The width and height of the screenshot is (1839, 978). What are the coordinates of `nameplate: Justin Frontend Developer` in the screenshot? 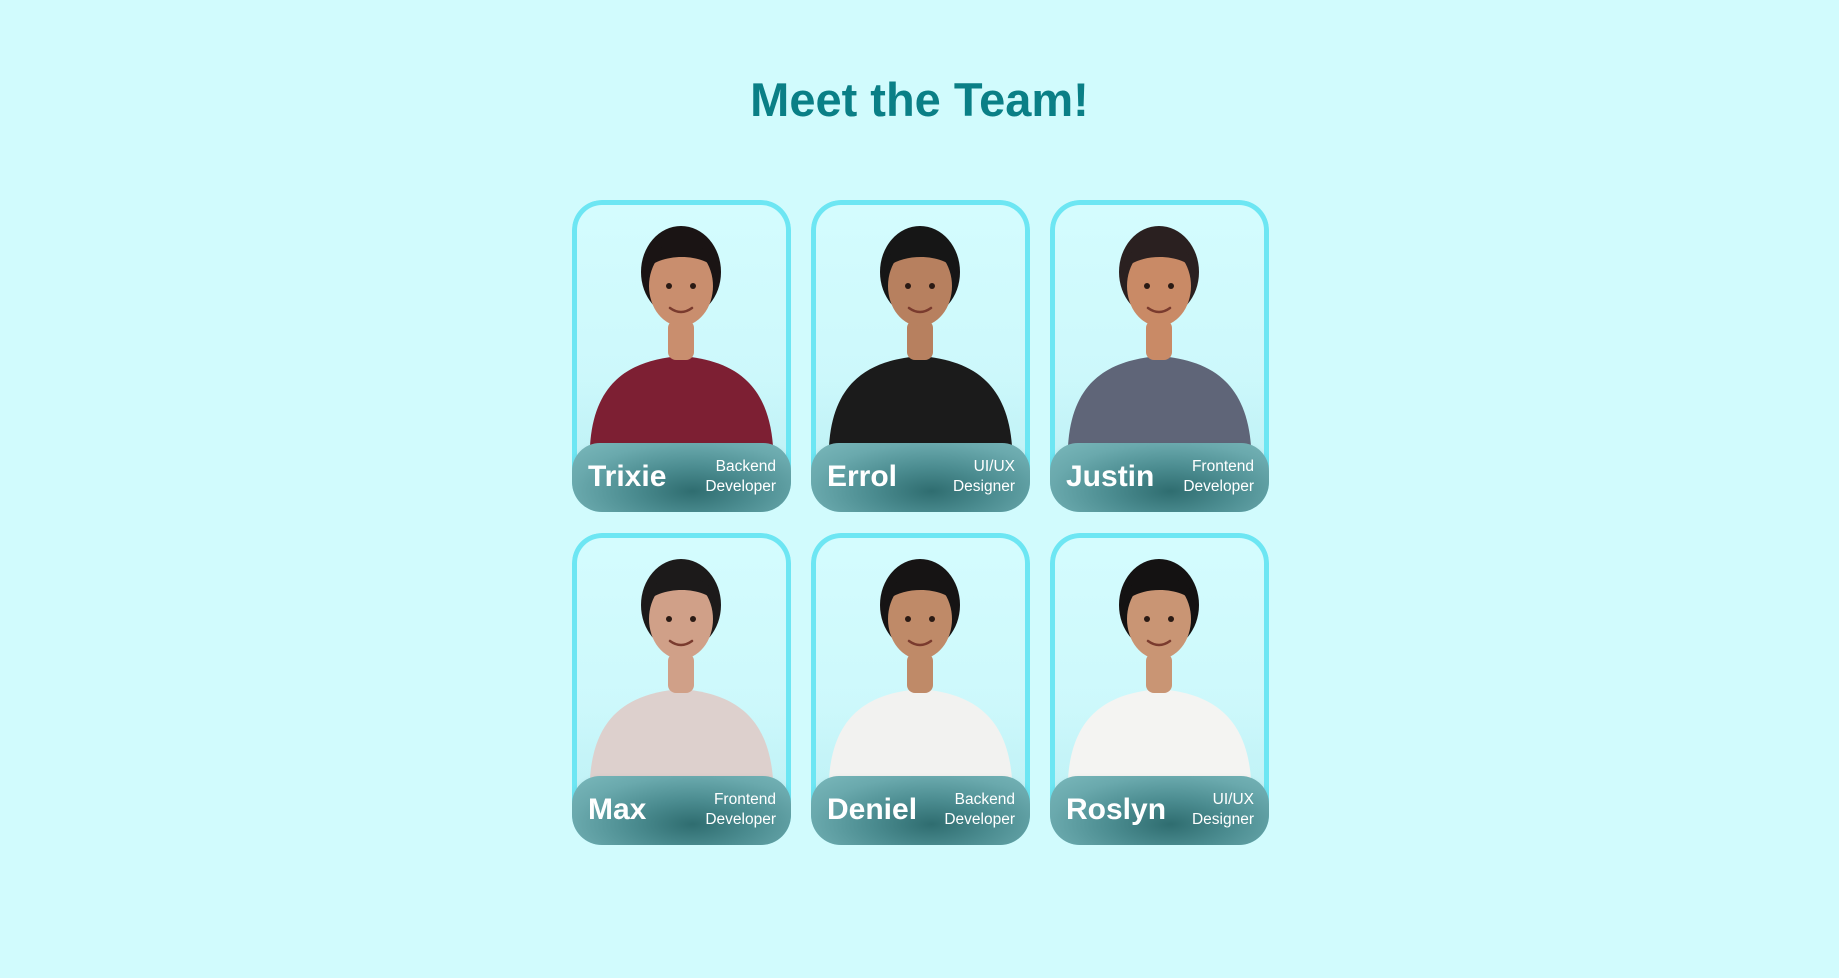 It's located at (1159, 477).